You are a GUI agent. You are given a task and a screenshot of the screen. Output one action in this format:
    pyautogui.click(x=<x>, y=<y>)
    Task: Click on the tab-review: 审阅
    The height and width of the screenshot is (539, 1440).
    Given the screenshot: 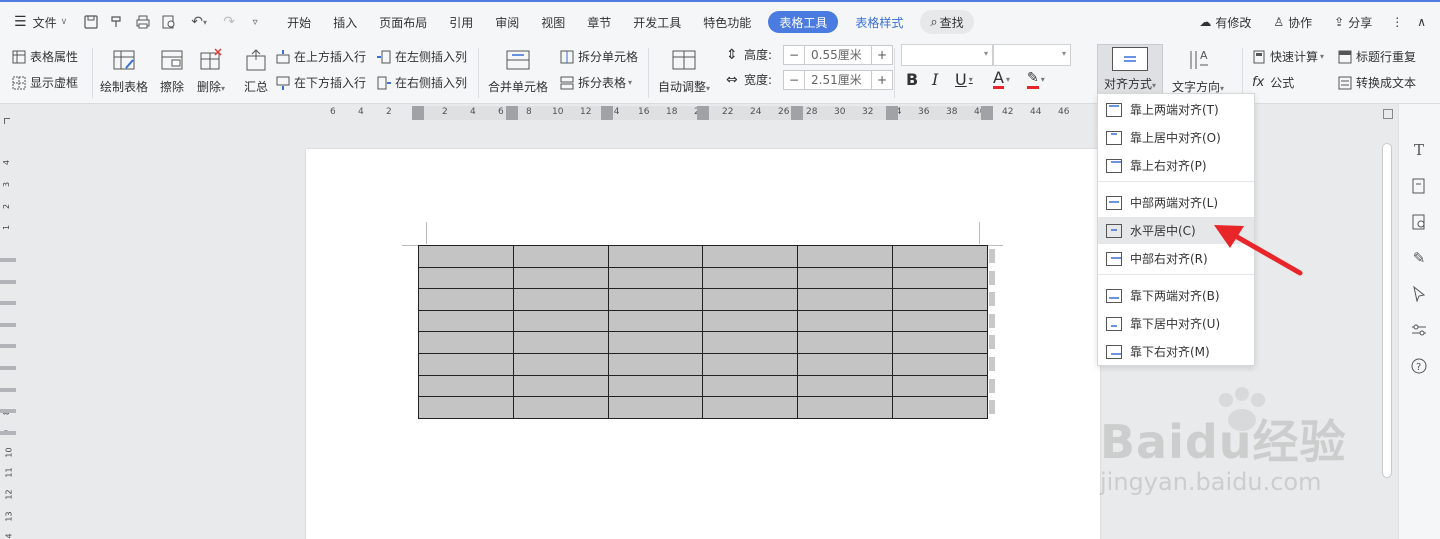 What is the action you would take?
    pyautogui.click(x=507, y=22)
    